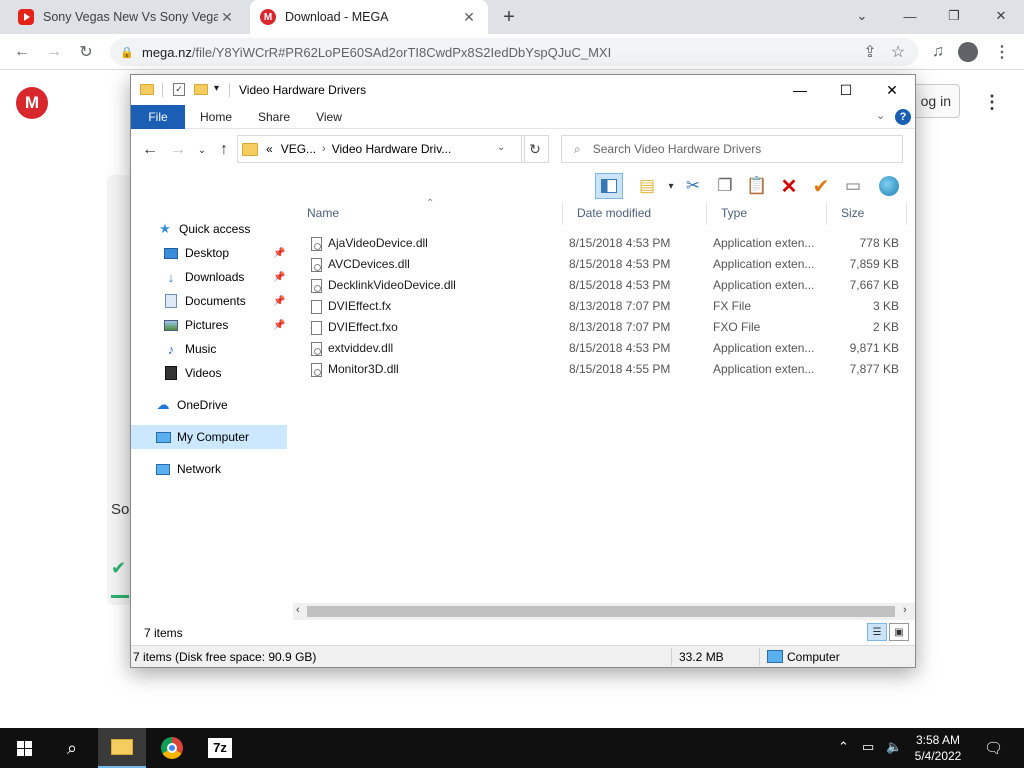 Image resolution: width=1024 pixels, height=768 pixels. Describe the element at coordinates (725, 186) in the screenshot. I see `copy-icon: ❐` at that location.